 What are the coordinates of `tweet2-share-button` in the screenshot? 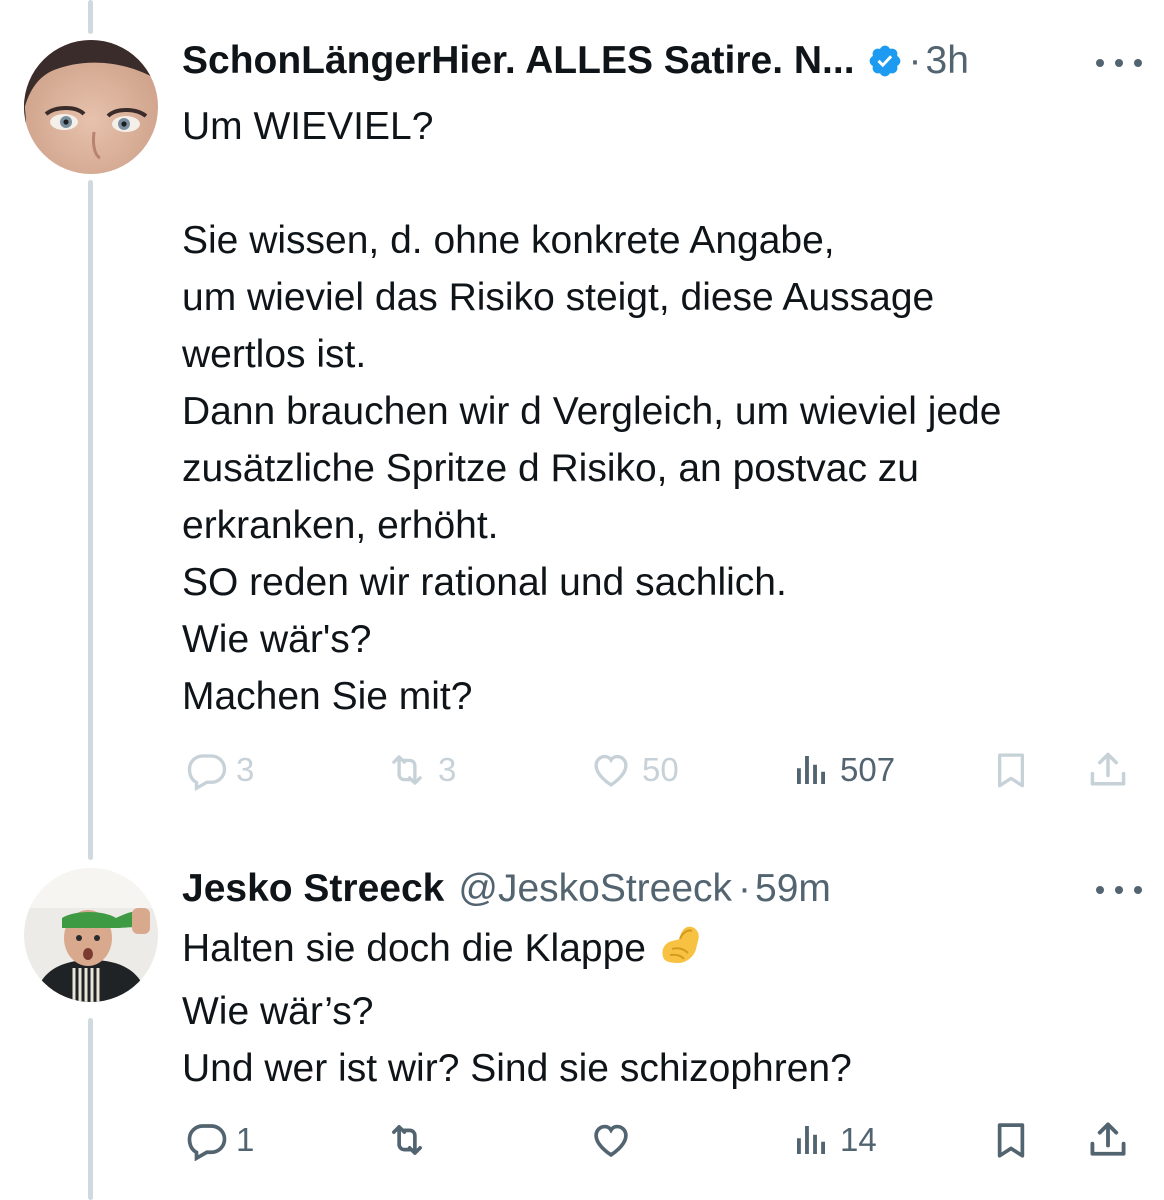 It's located at (1108, 1140).